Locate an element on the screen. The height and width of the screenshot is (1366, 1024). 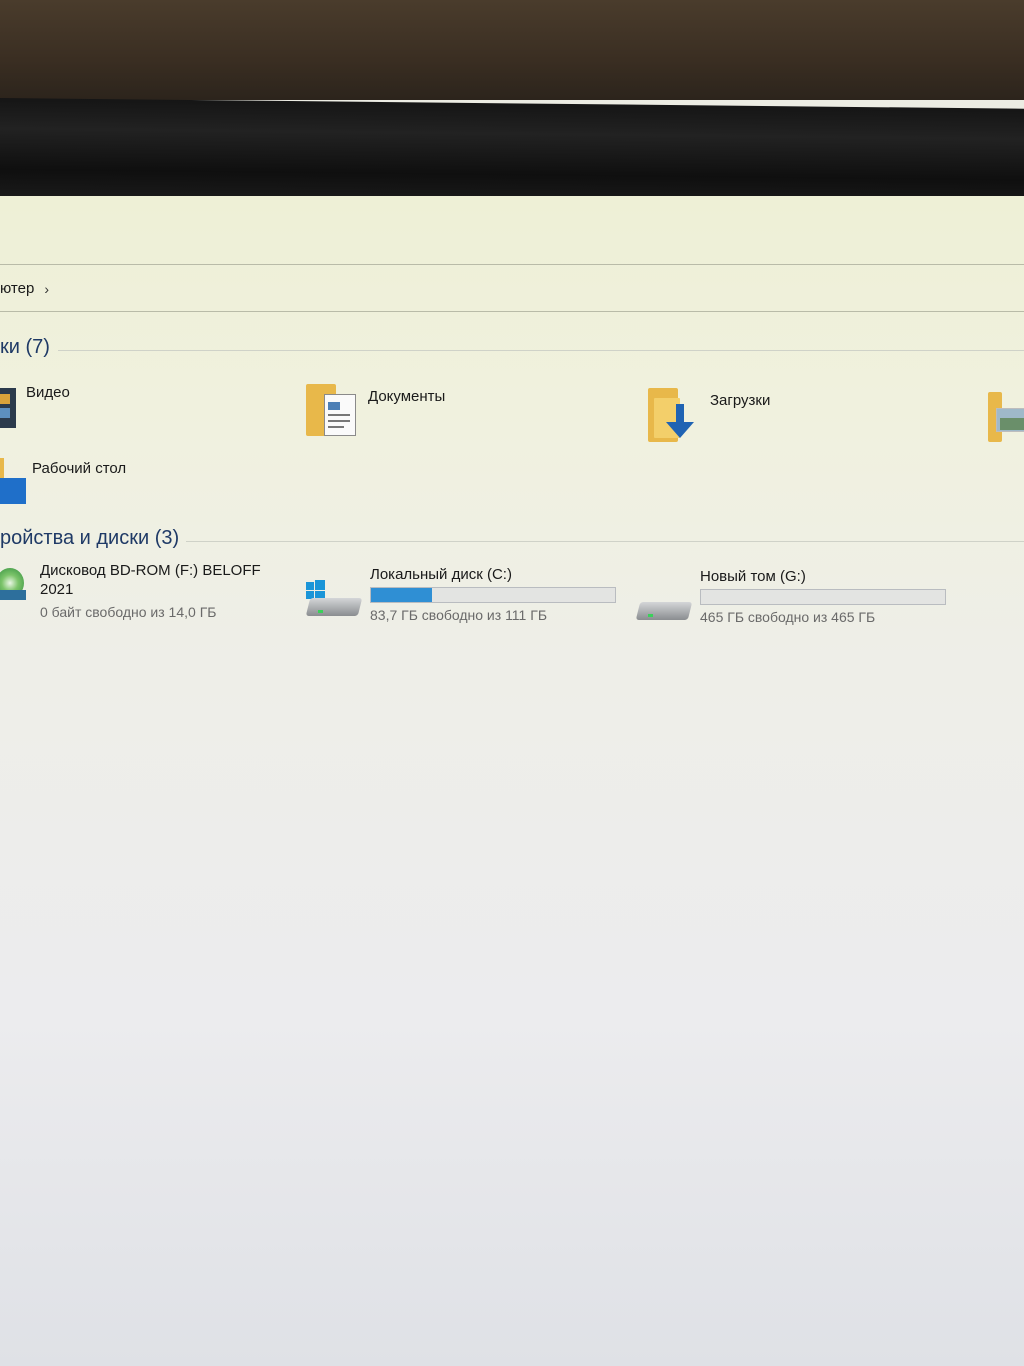
toolbar-divider-bottom is located at coordinates (512, 311).